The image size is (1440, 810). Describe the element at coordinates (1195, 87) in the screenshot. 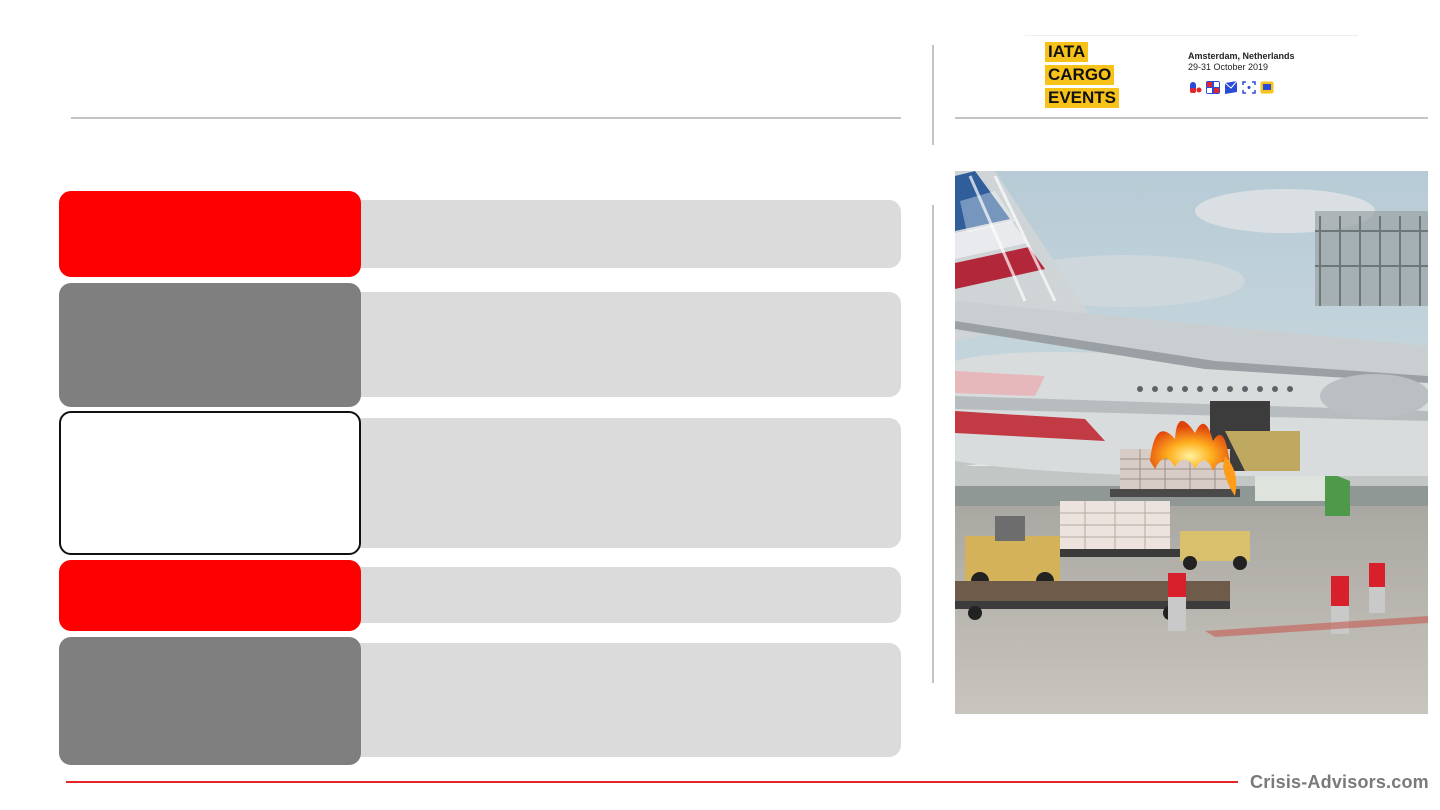

I see `capsule-icon` at that location.